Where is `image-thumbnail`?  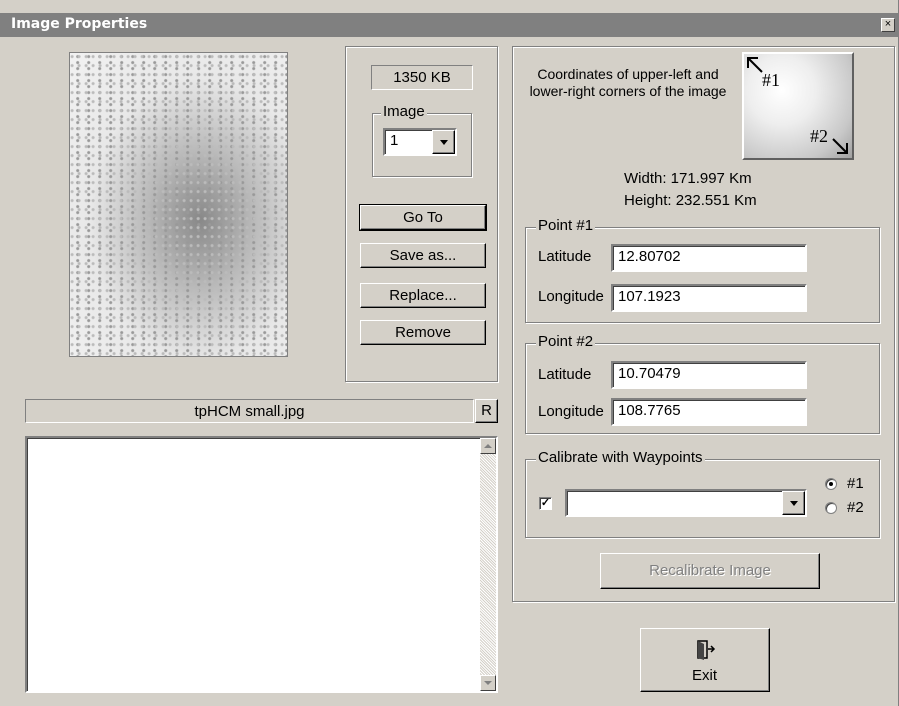 image-thumbnail is located at coordinates (178, 204).